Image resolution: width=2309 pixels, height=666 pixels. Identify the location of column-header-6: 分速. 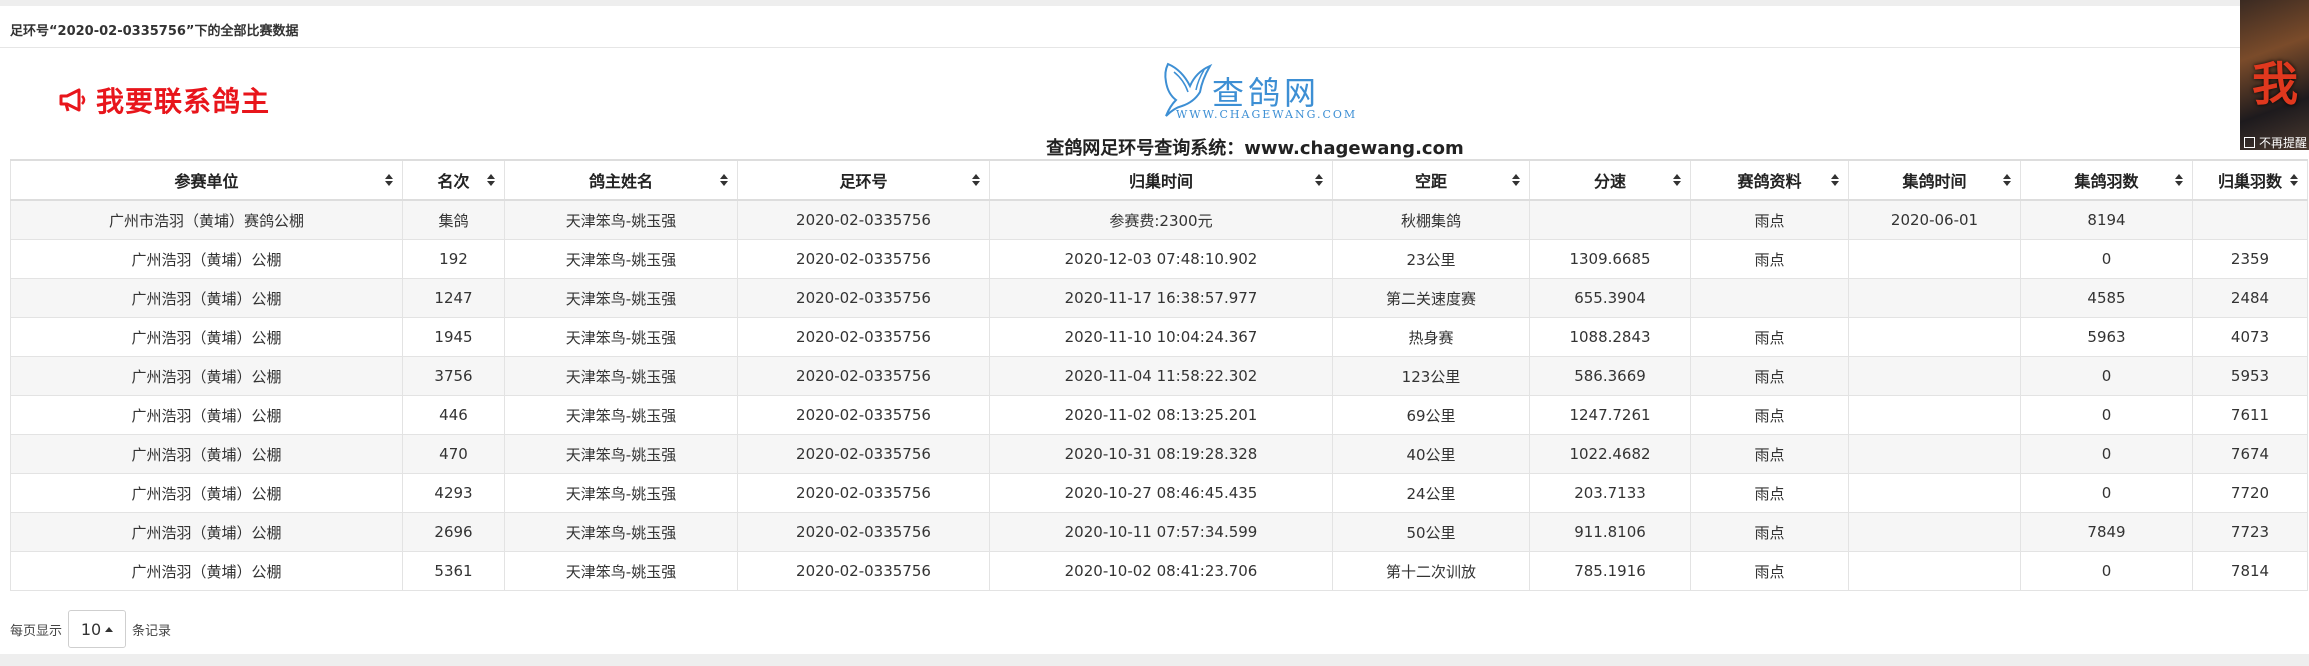
(1610, 180).